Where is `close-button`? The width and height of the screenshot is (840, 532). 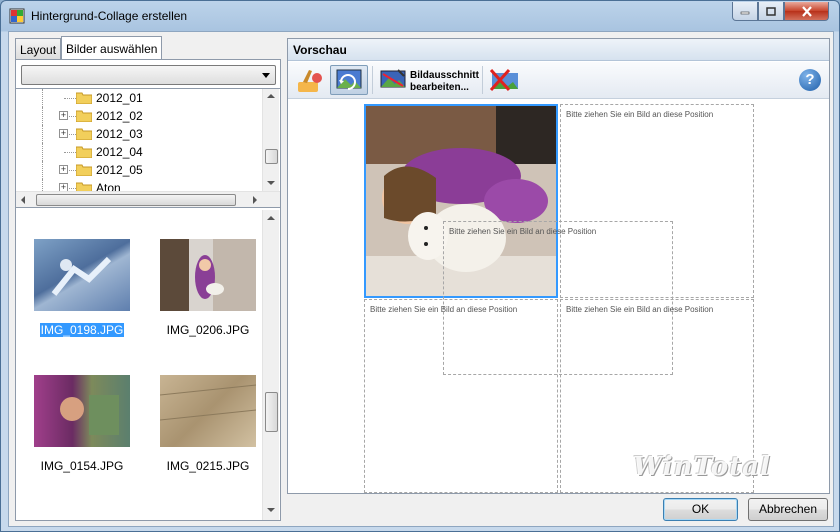
close-button is located at coordinates (806, 11).